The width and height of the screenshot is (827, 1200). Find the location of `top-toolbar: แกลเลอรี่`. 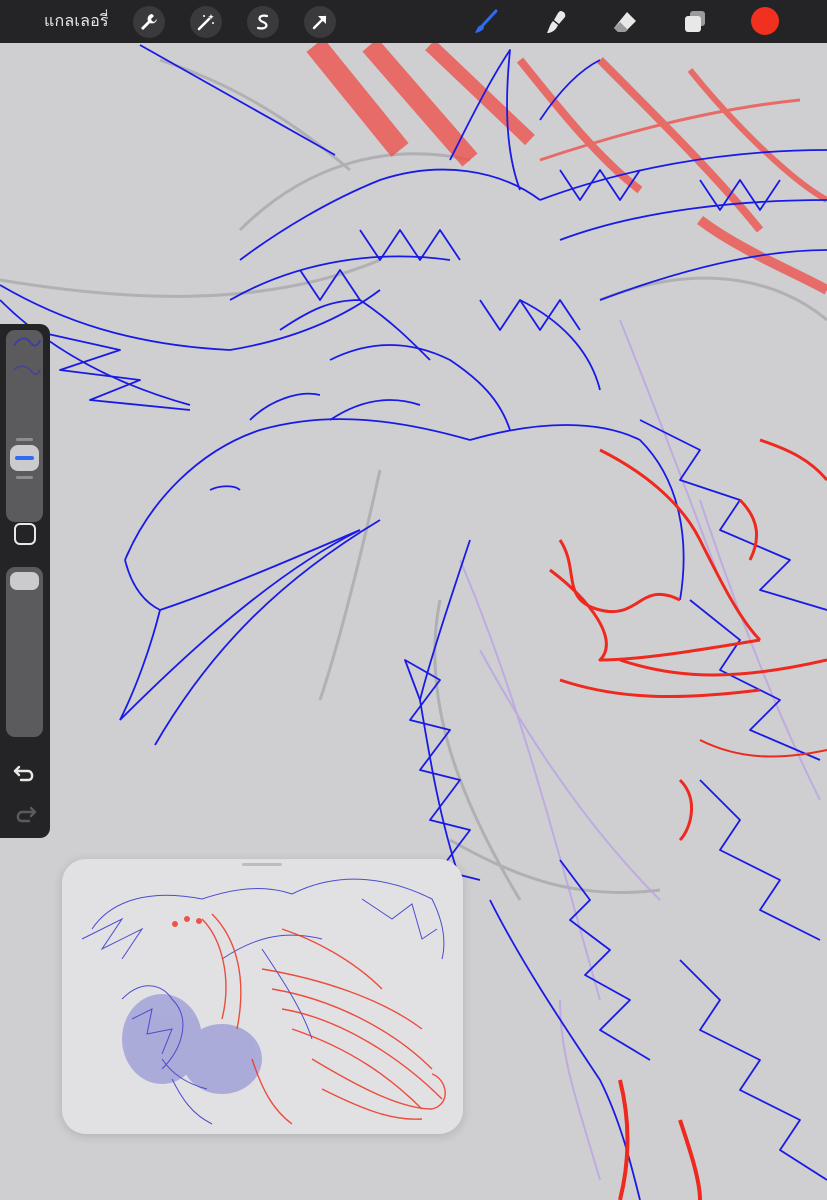

top-toolbar: แกลเลอรี่ is located at coordinates (413, 21).